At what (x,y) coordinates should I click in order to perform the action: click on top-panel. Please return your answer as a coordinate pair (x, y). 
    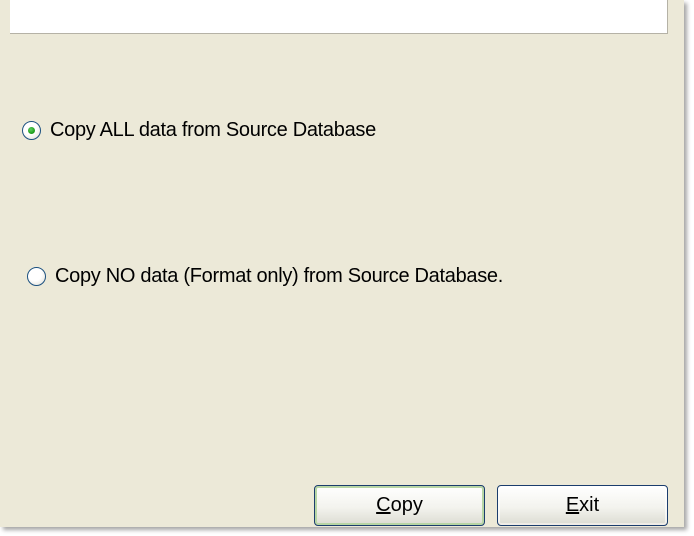
    Looking at the image, I should click on (339, 17).